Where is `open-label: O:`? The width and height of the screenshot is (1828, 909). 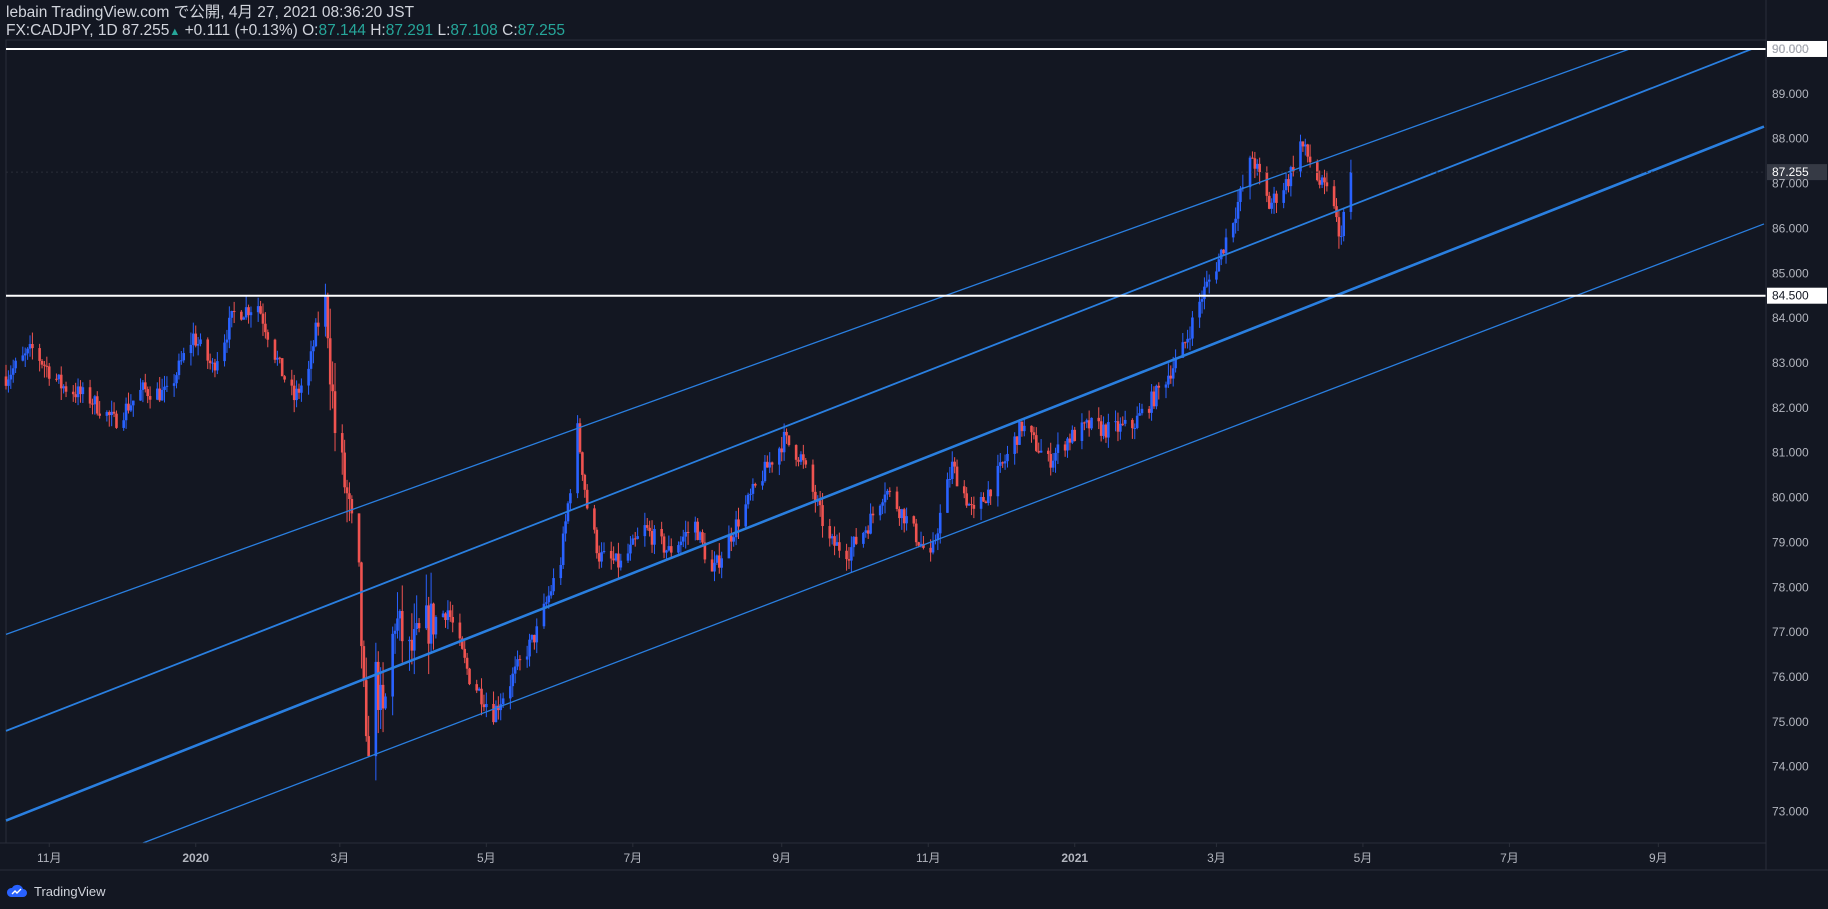 open-label: O: is located at coordinates (310, 30).